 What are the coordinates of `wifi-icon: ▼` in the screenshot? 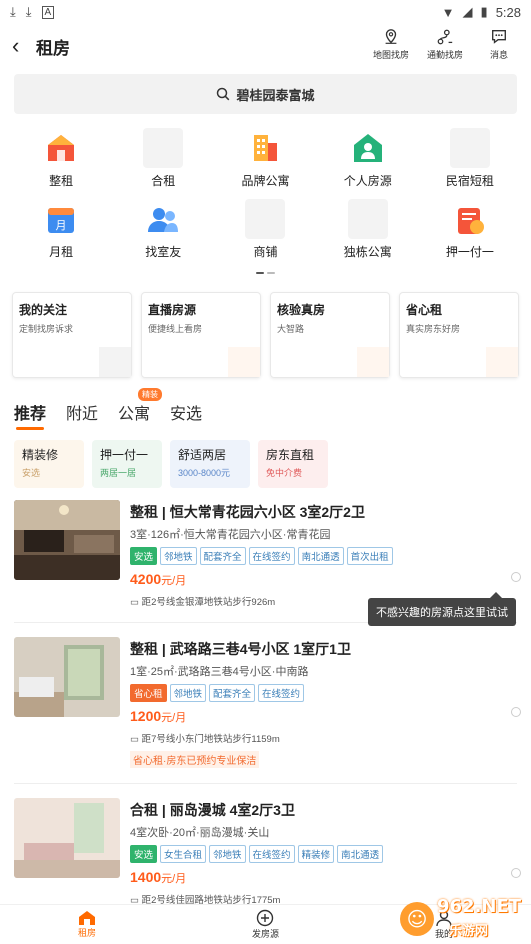 It's located at (448, 12).